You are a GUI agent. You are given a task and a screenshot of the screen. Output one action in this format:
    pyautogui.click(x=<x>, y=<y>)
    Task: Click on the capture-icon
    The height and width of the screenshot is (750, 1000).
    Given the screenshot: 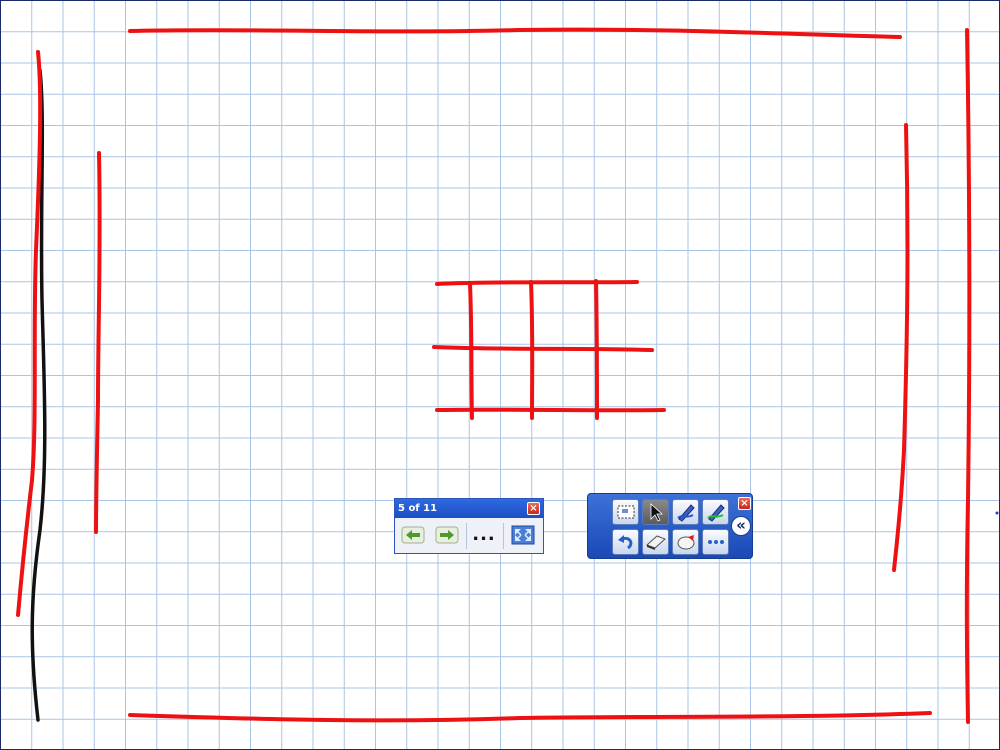 What is the action you would take?
    pyautogui.click(x=625, y=512)
    